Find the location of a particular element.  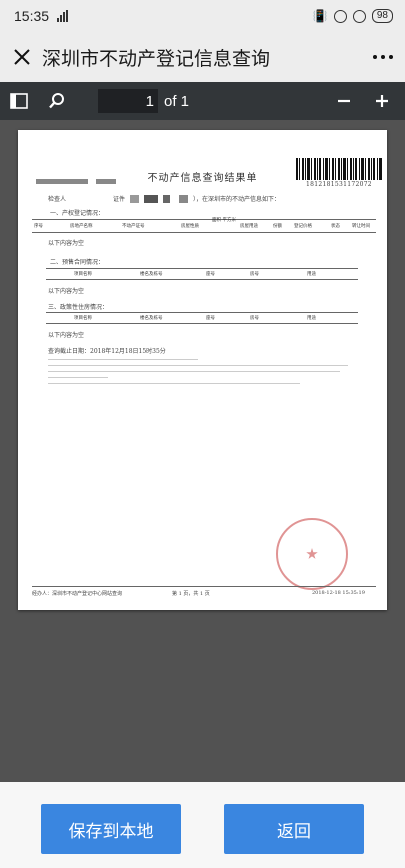

sidebar-toggle-button is located at coordinates (19, 101).